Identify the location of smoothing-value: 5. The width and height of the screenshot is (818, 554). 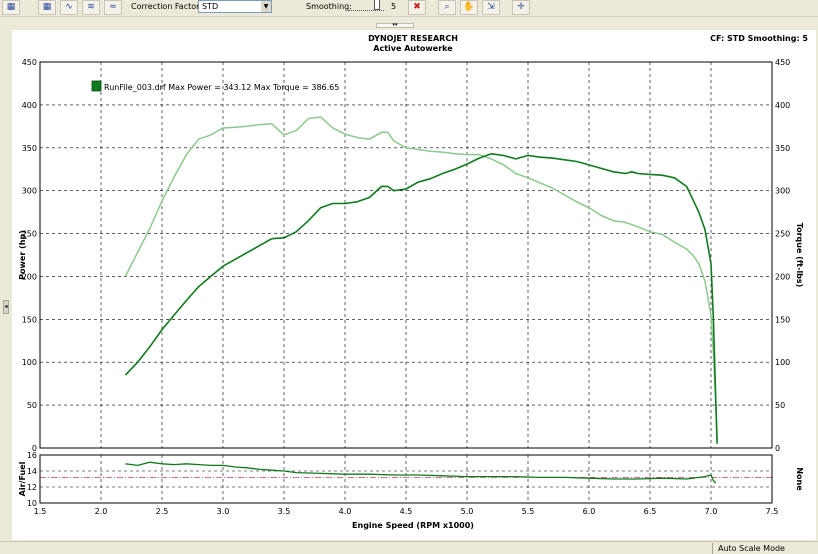
(394, 6).